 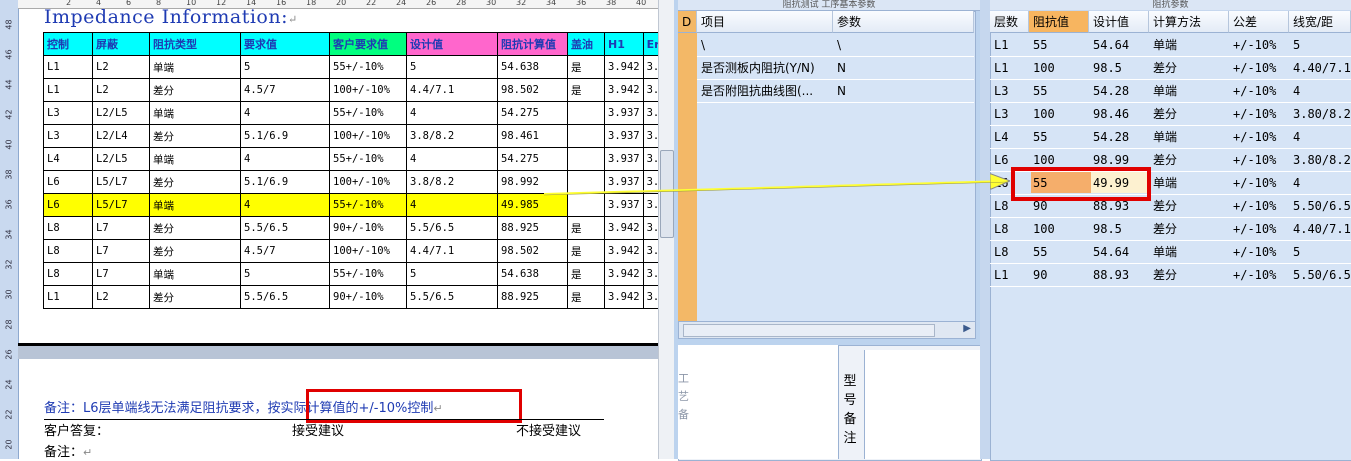 I want to click on table-cell: 5, so click(x=285, y=67).